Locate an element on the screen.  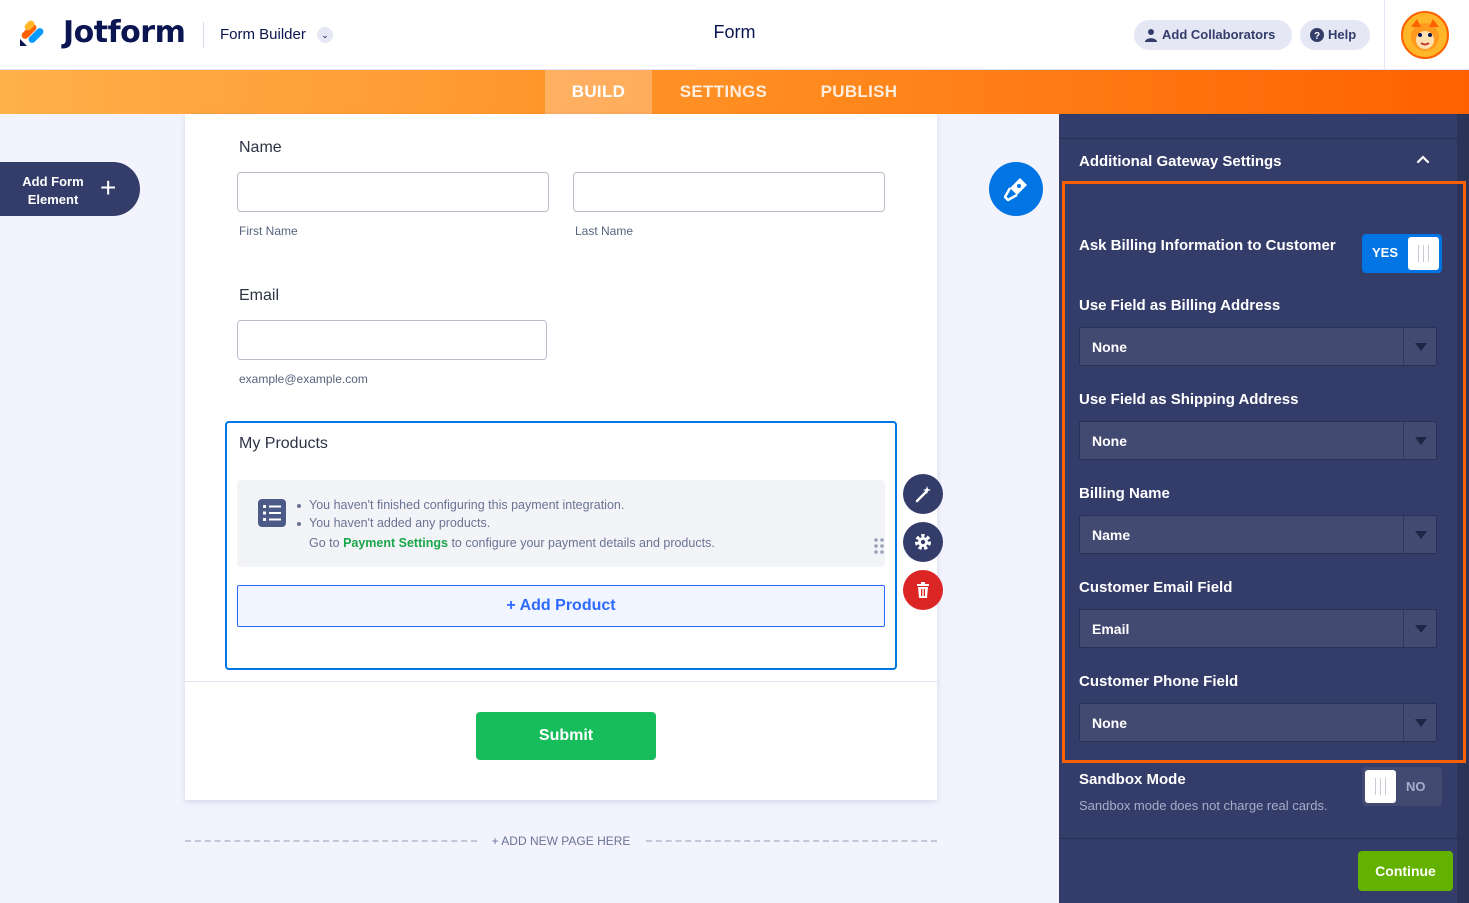
field-settings-button is located at coordinates (923, 542).